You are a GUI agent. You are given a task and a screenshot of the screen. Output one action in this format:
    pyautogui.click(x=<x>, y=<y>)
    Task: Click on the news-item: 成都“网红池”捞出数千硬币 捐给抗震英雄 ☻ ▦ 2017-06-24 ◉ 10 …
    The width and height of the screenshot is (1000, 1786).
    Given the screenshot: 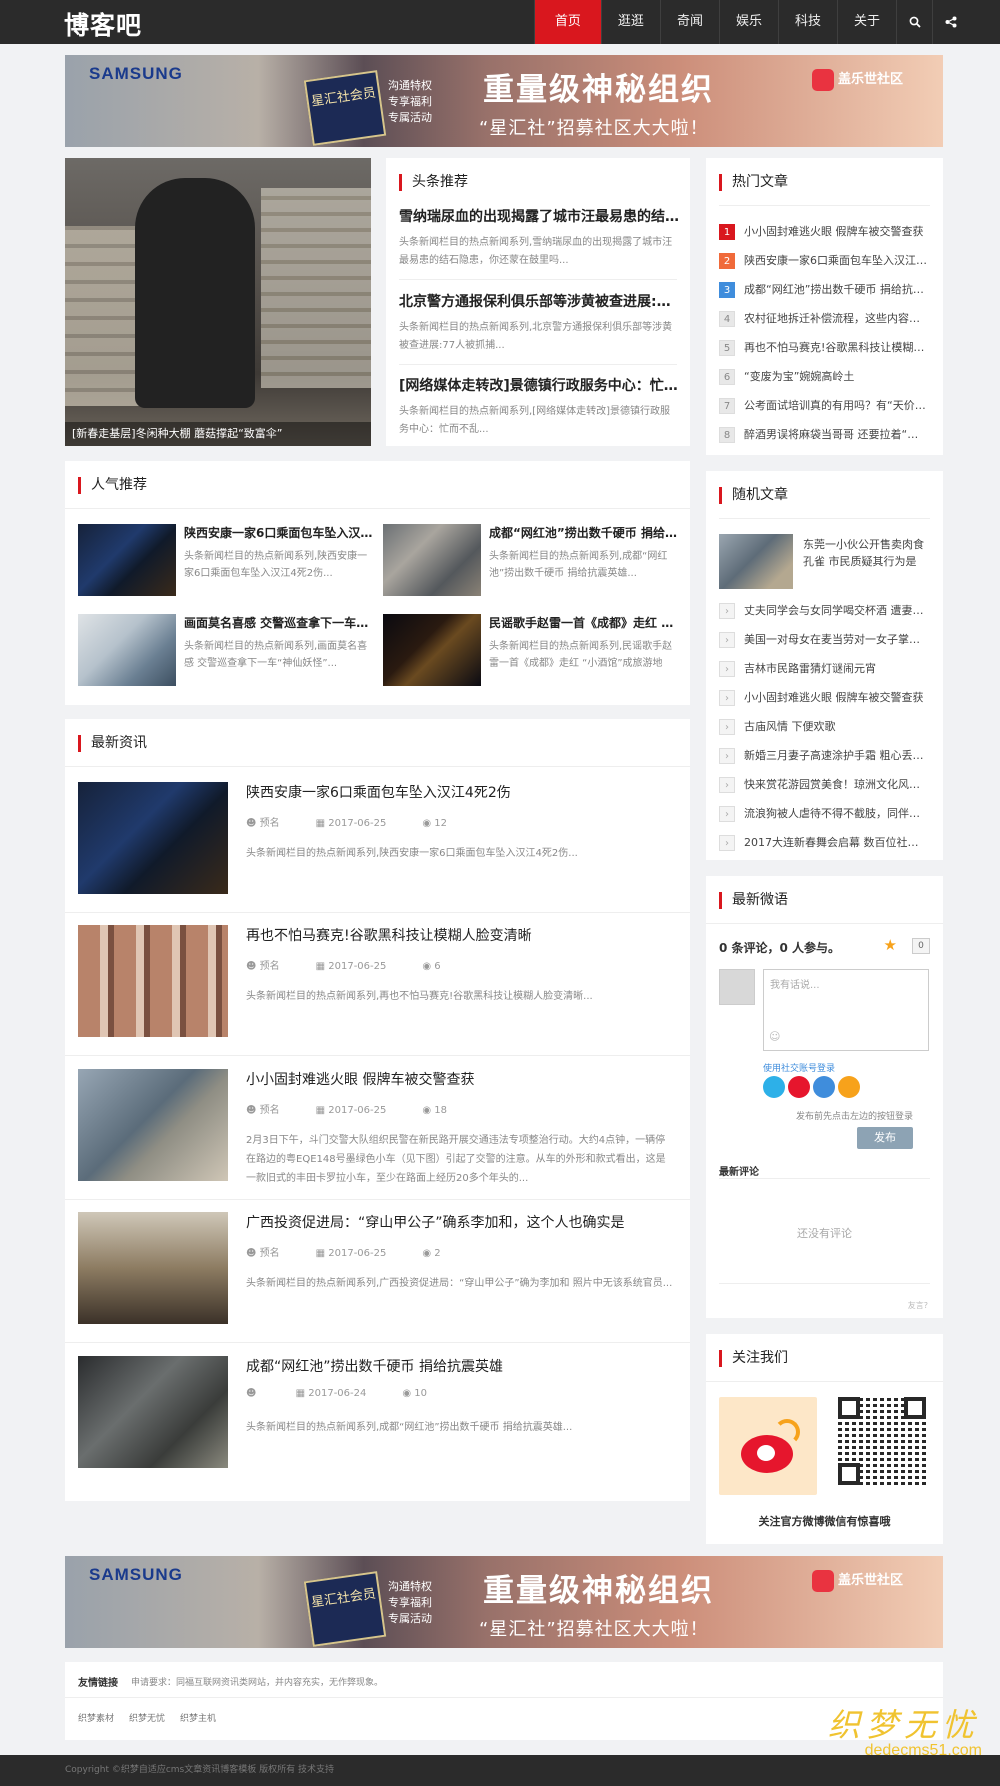 What is the action you would take?
    pyautogui.click(x=377, y=1412)
    